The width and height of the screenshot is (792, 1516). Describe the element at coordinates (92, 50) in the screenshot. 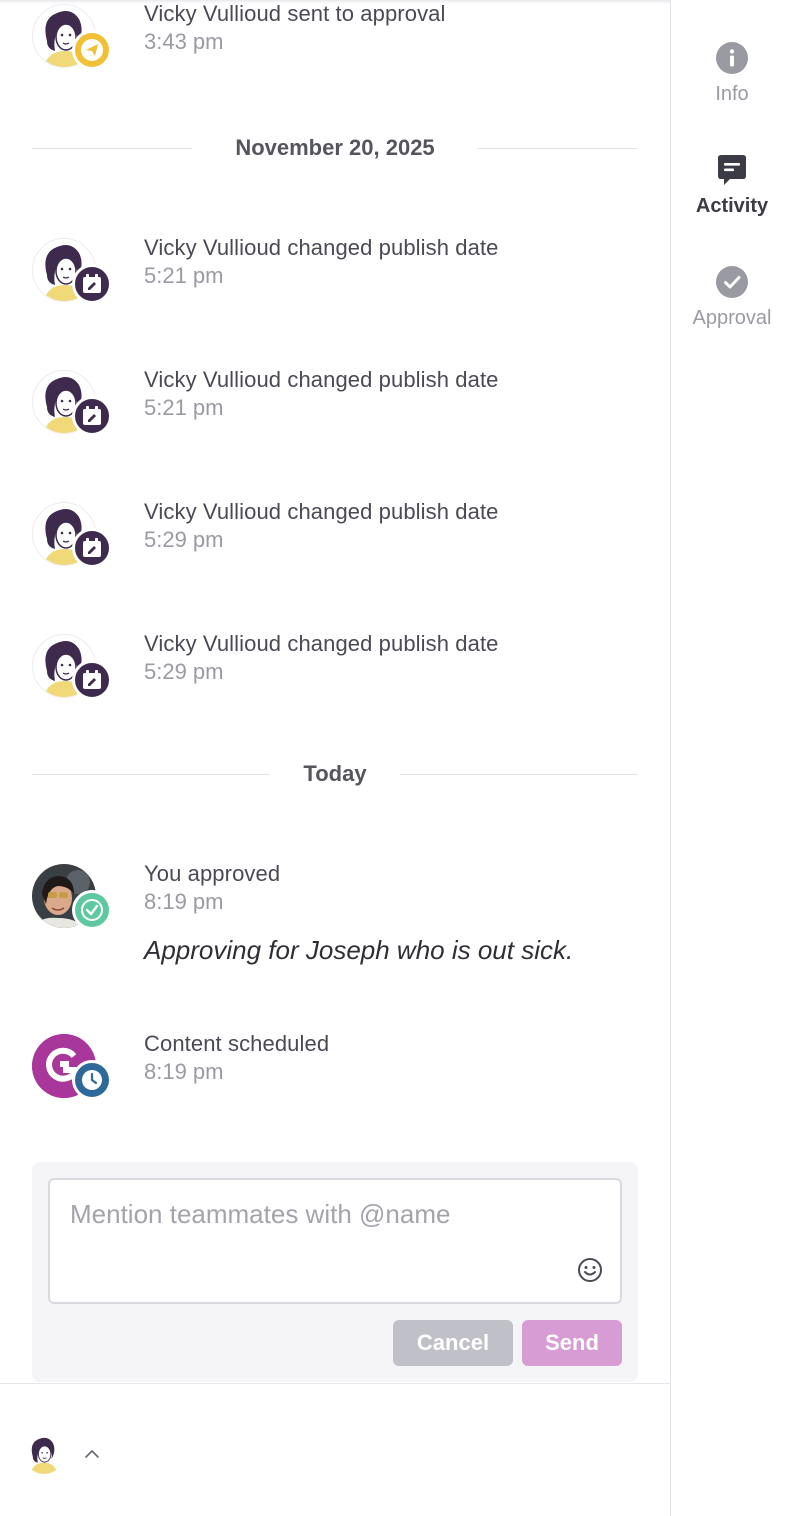

I see `send-icon` at that location.